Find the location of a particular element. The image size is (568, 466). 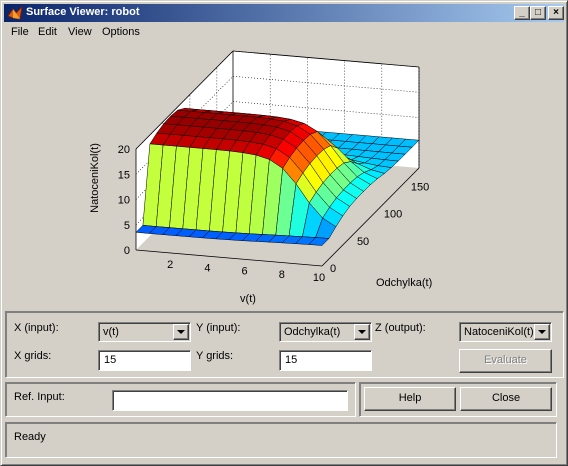

maximize-button: □ is located at coordinates (538, 13).